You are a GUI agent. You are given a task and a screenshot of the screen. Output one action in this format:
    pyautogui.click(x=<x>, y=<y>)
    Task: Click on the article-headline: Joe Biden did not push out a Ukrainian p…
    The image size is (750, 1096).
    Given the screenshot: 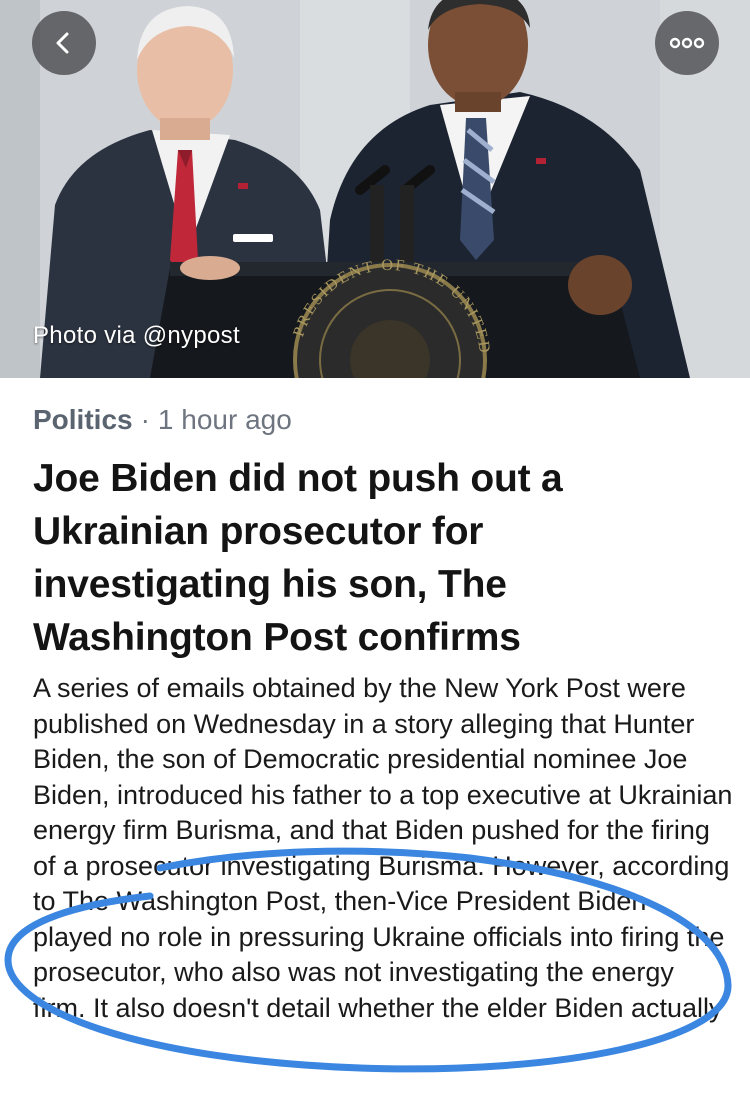 What is the action you would take?
    pyautogui.click(x=298, y=558)
    